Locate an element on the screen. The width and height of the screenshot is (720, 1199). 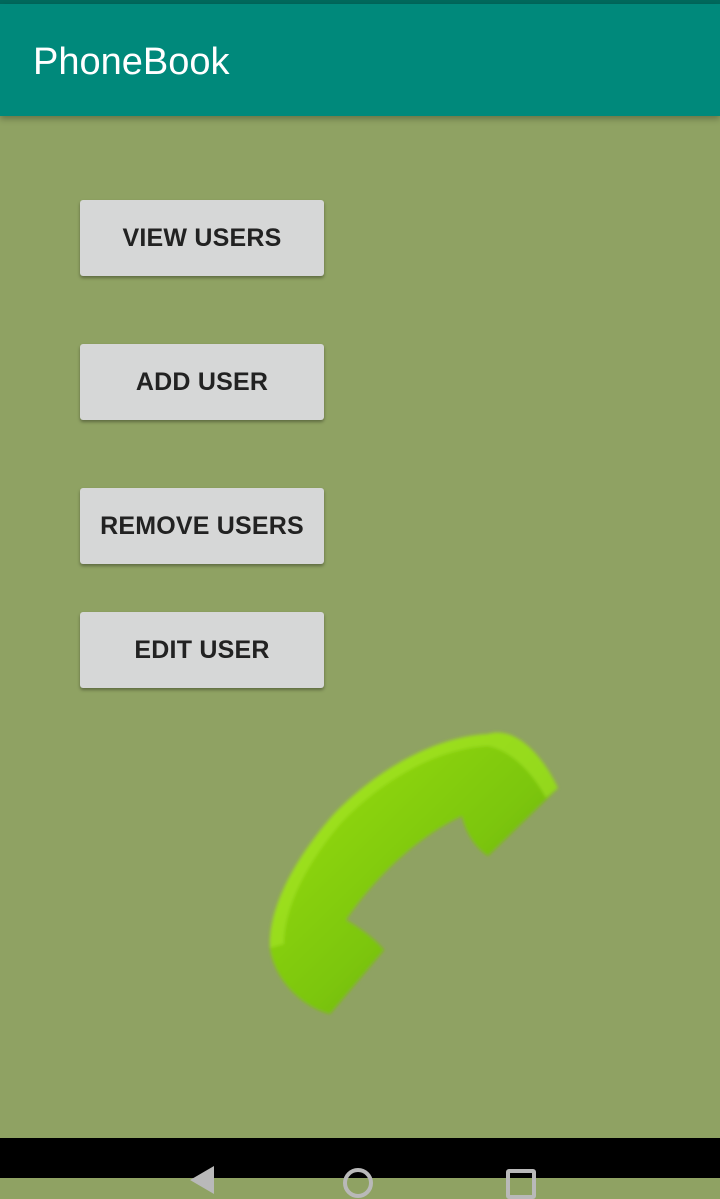
app-bar: PhoneBook is located at coordinates (360, 60).